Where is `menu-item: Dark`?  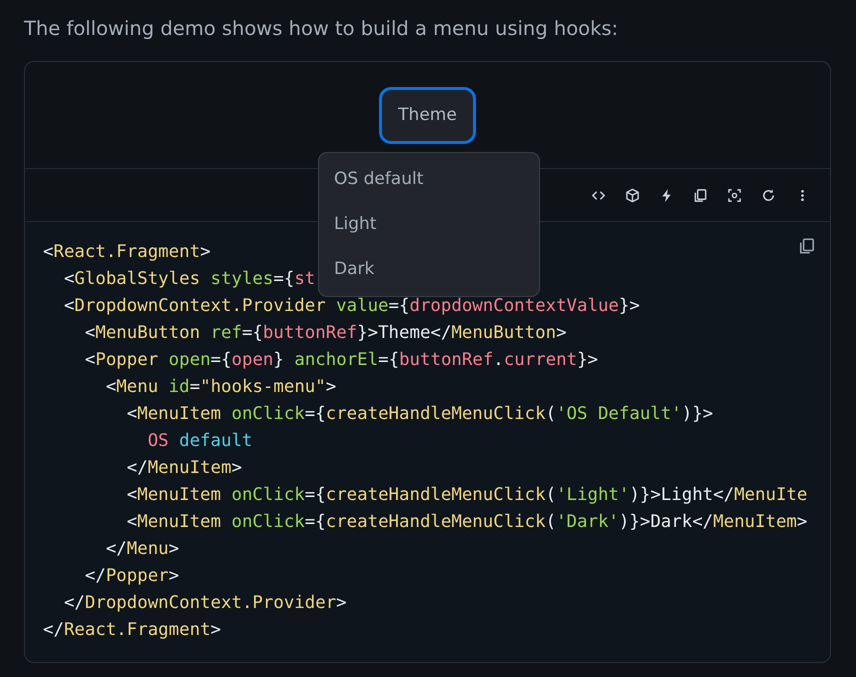
menu-item: Dark is located at coordinates (429, 269).